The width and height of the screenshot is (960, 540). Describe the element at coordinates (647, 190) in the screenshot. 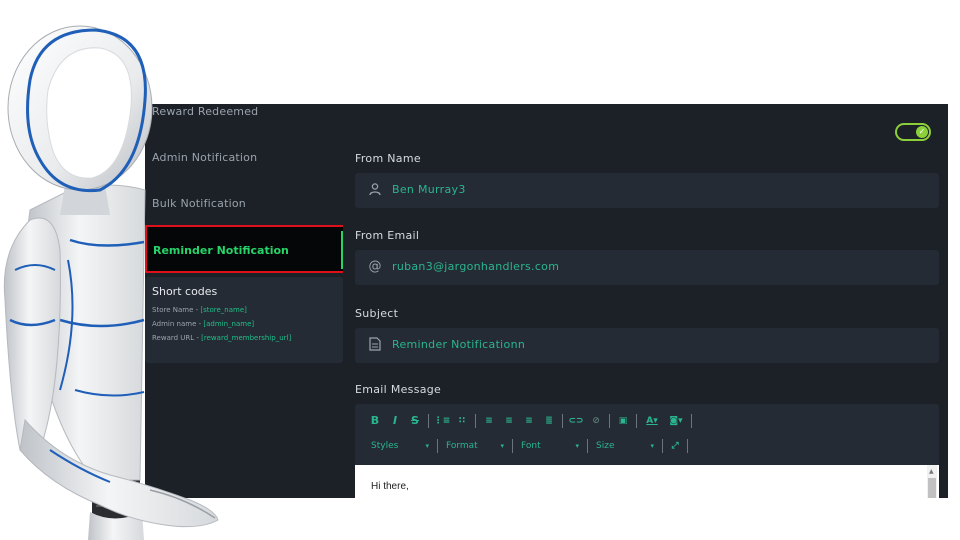

I see `from-name-field: Ben Murray3` at that location.